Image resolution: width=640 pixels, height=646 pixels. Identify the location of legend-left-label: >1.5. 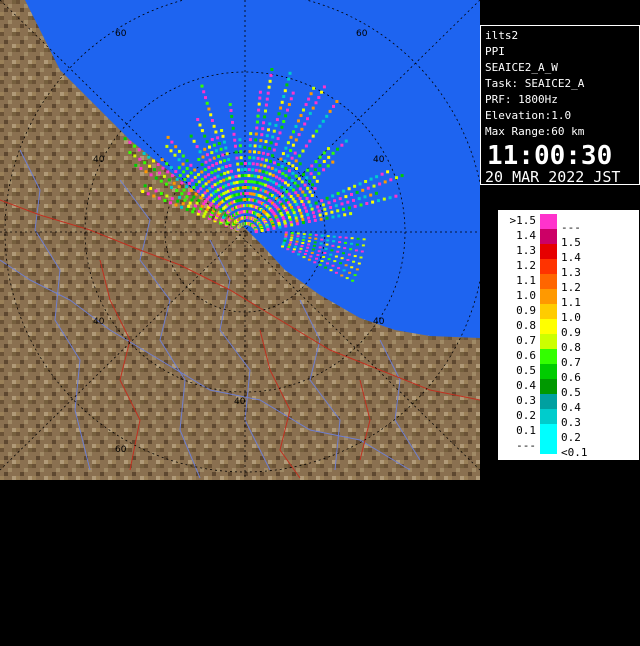
(523, 220).